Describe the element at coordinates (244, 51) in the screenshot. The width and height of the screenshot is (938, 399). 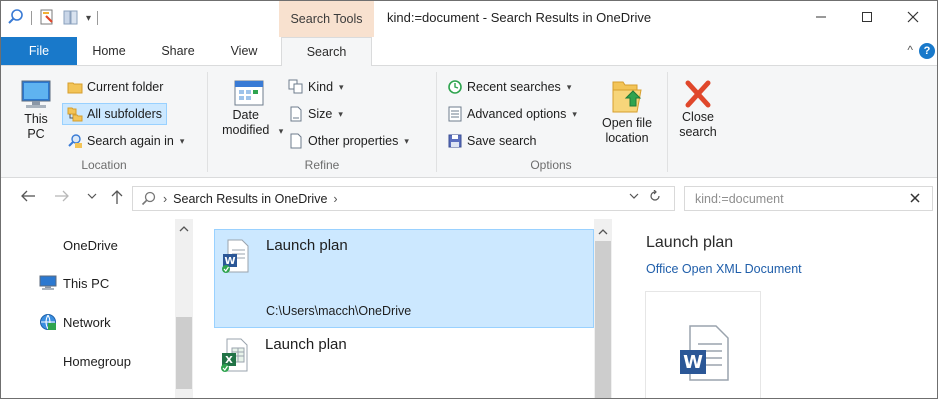
I see `tab-view: View` at that location.